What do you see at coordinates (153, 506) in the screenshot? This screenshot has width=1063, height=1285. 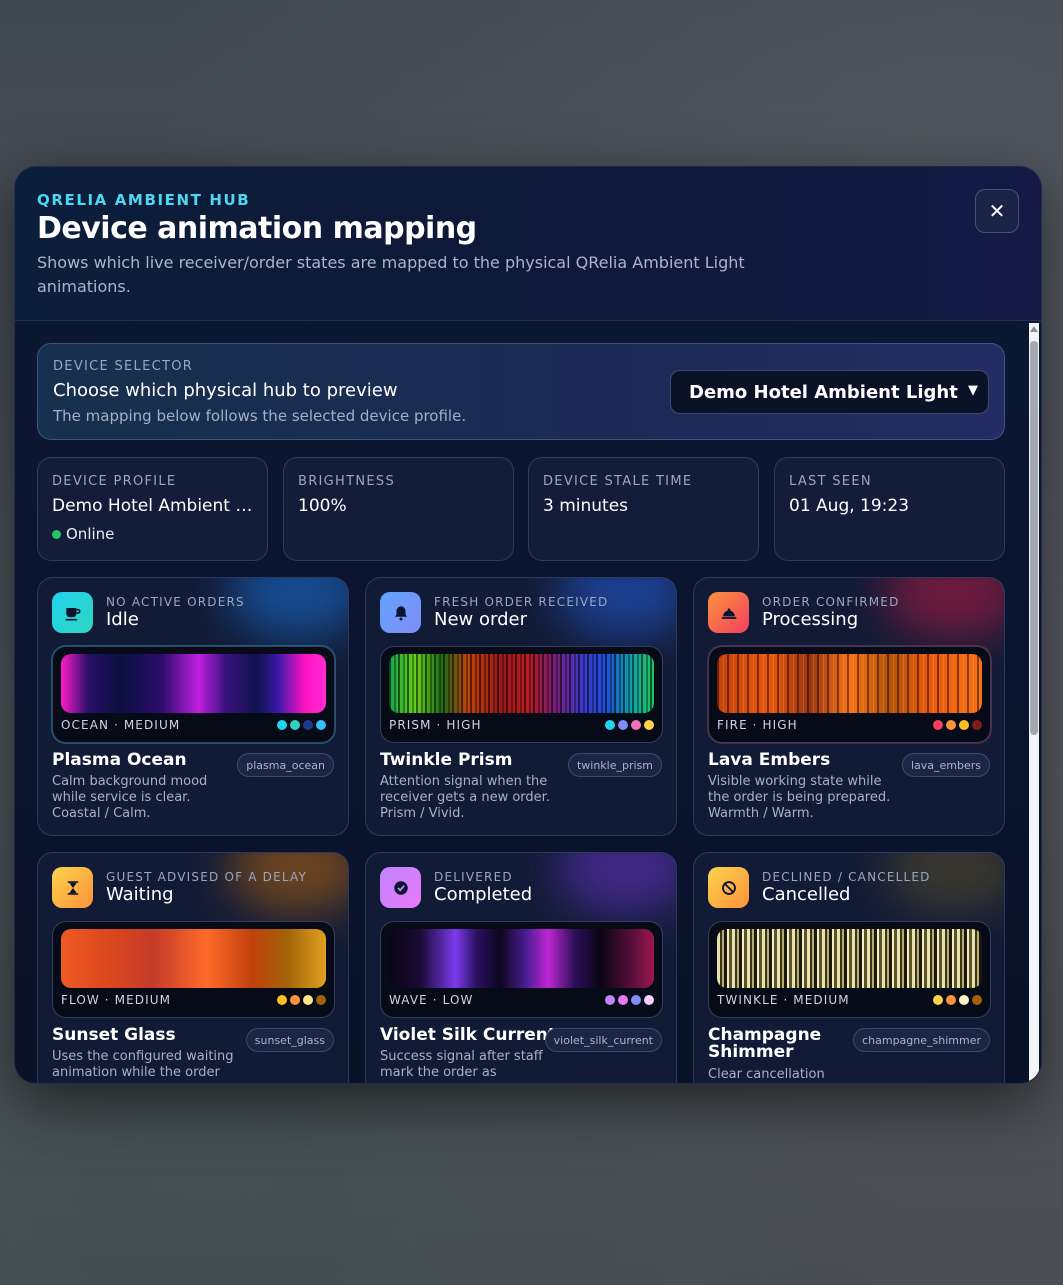 I see `stat-value: Demo Hotel Ambient Light` at bounding box center [153, 506].